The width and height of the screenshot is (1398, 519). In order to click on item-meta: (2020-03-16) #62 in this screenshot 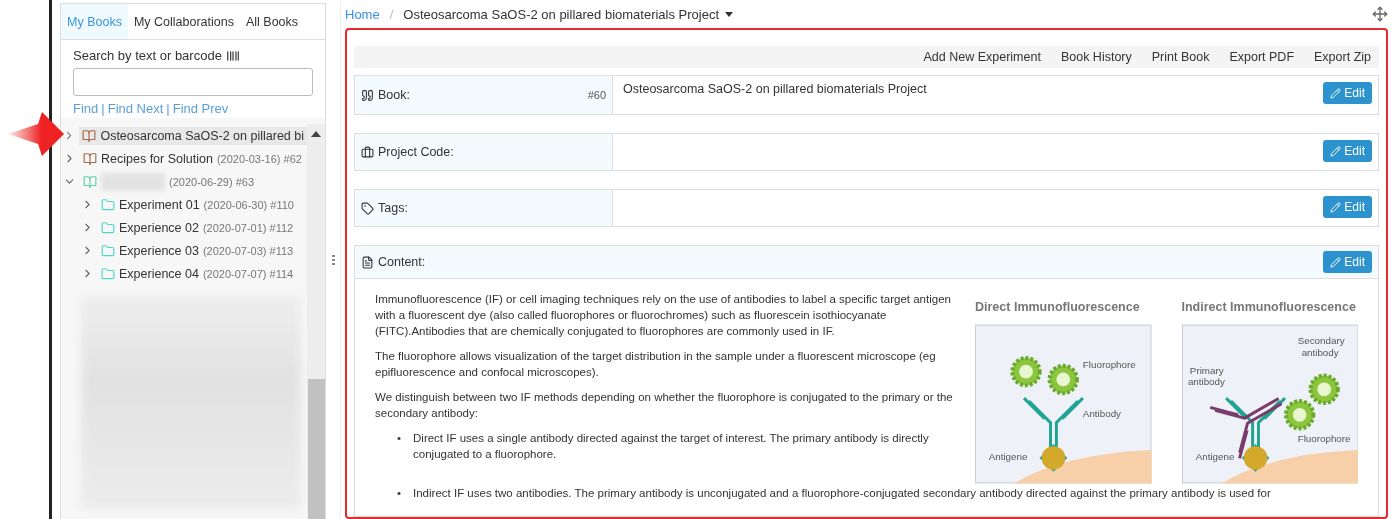, I will do `click(259, 158)`.